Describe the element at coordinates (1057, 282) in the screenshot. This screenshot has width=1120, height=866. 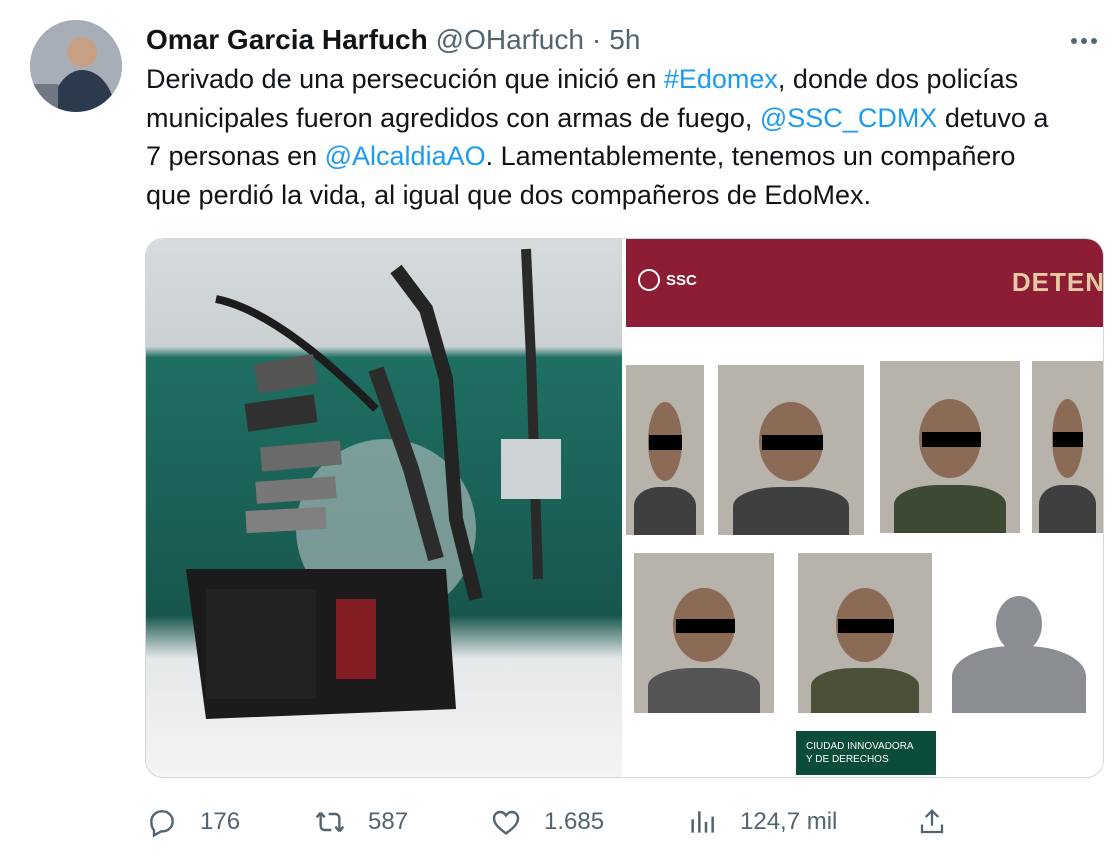
I see `banner-title: DETEN` at that location.